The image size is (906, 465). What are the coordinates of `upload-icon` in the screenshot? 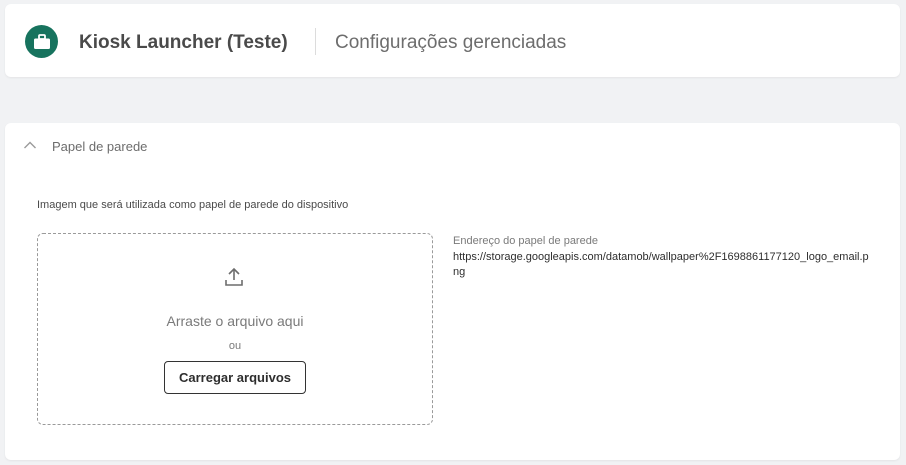 It's located at (234, 276).